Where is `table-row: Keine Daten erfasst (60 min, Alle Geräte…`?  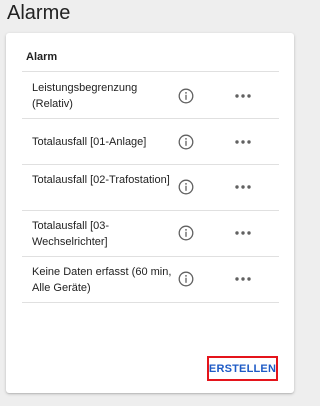 table-row: Keine Daten erfasst (60 min, Alle Geräte… is located at coordinates (150, 280).